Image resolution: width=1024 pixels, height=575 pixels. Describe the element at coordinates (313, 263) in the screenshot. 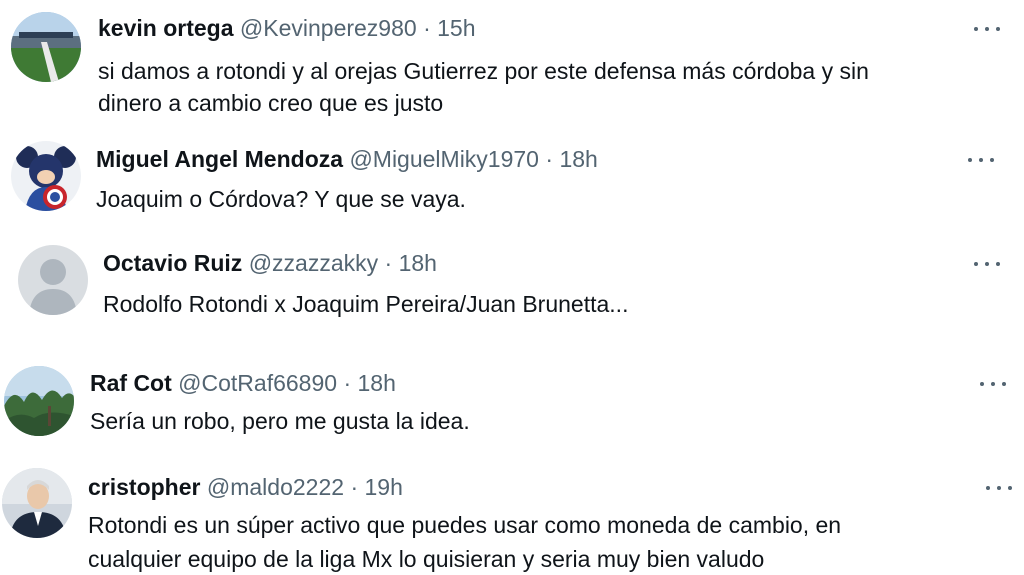

I see `user-handle: @zzazzakky` at that location.